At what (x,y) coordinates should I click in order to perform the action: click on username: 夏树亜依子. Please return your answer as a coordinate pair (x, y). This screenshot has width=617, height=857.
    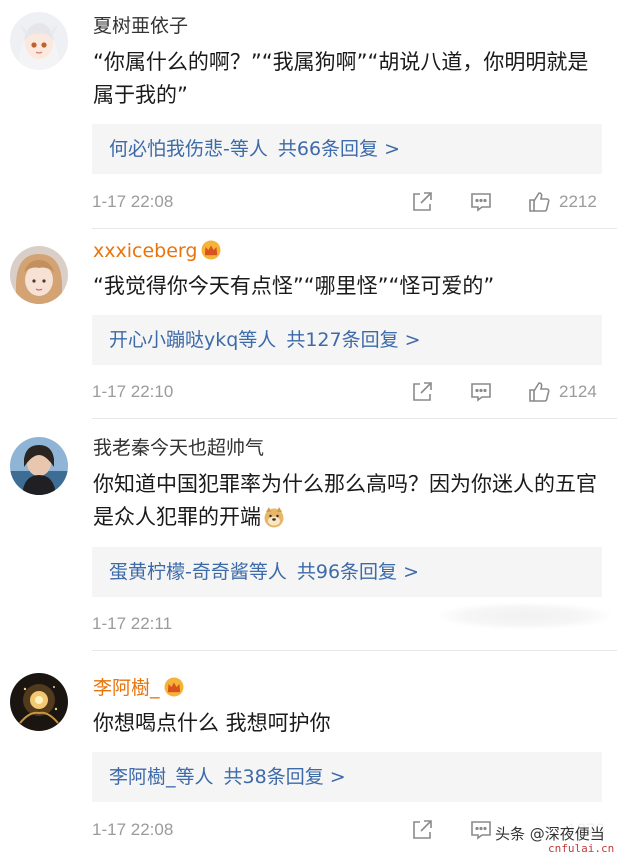
    Looking at the image, I should click on (140, 26).